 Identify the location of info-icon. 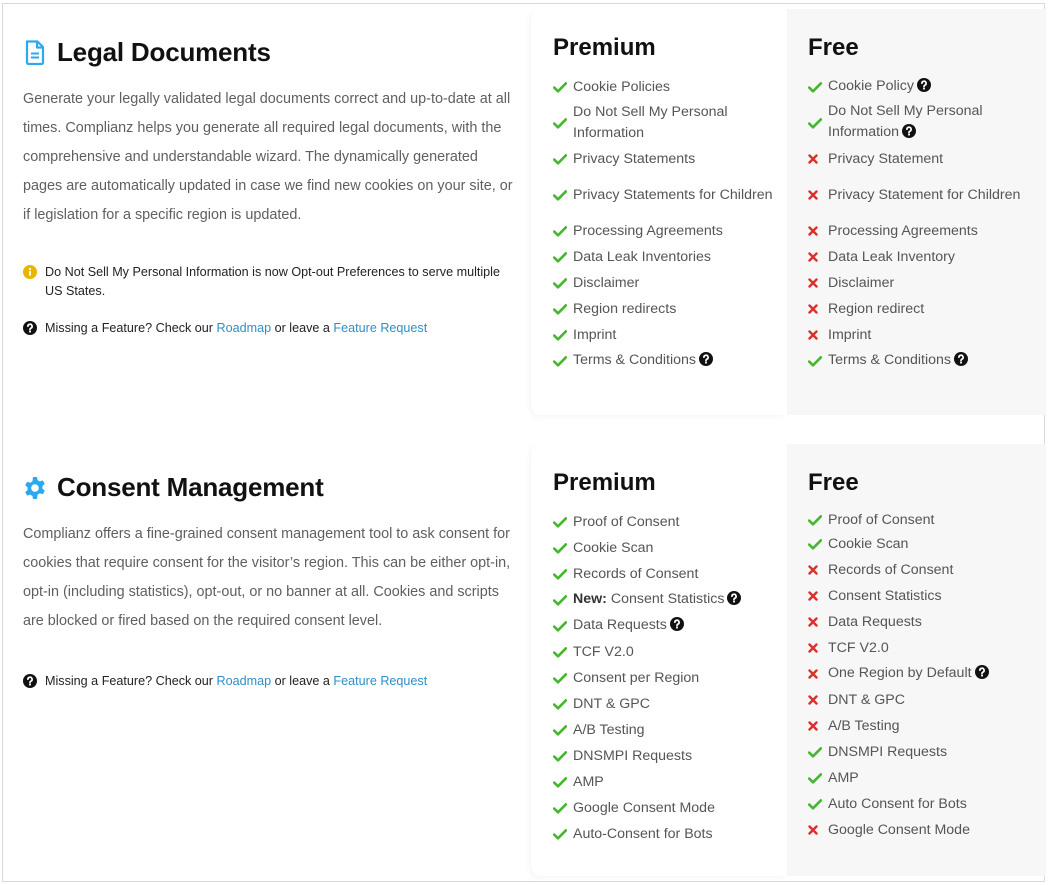
(30, 272).